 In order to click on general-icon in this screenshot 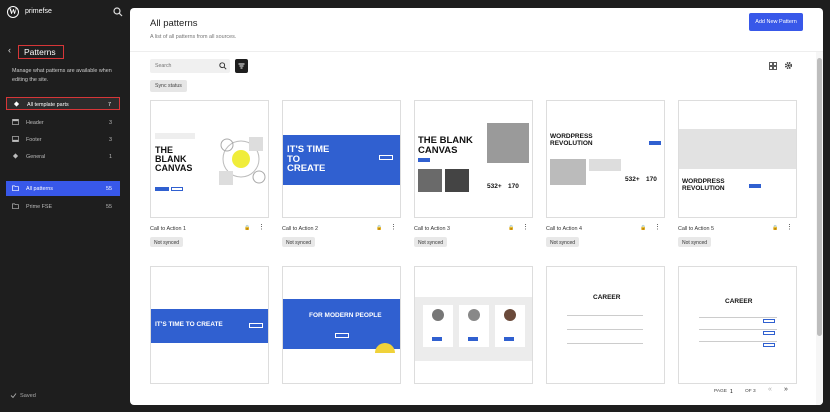, I will do `click(15, 156)`.